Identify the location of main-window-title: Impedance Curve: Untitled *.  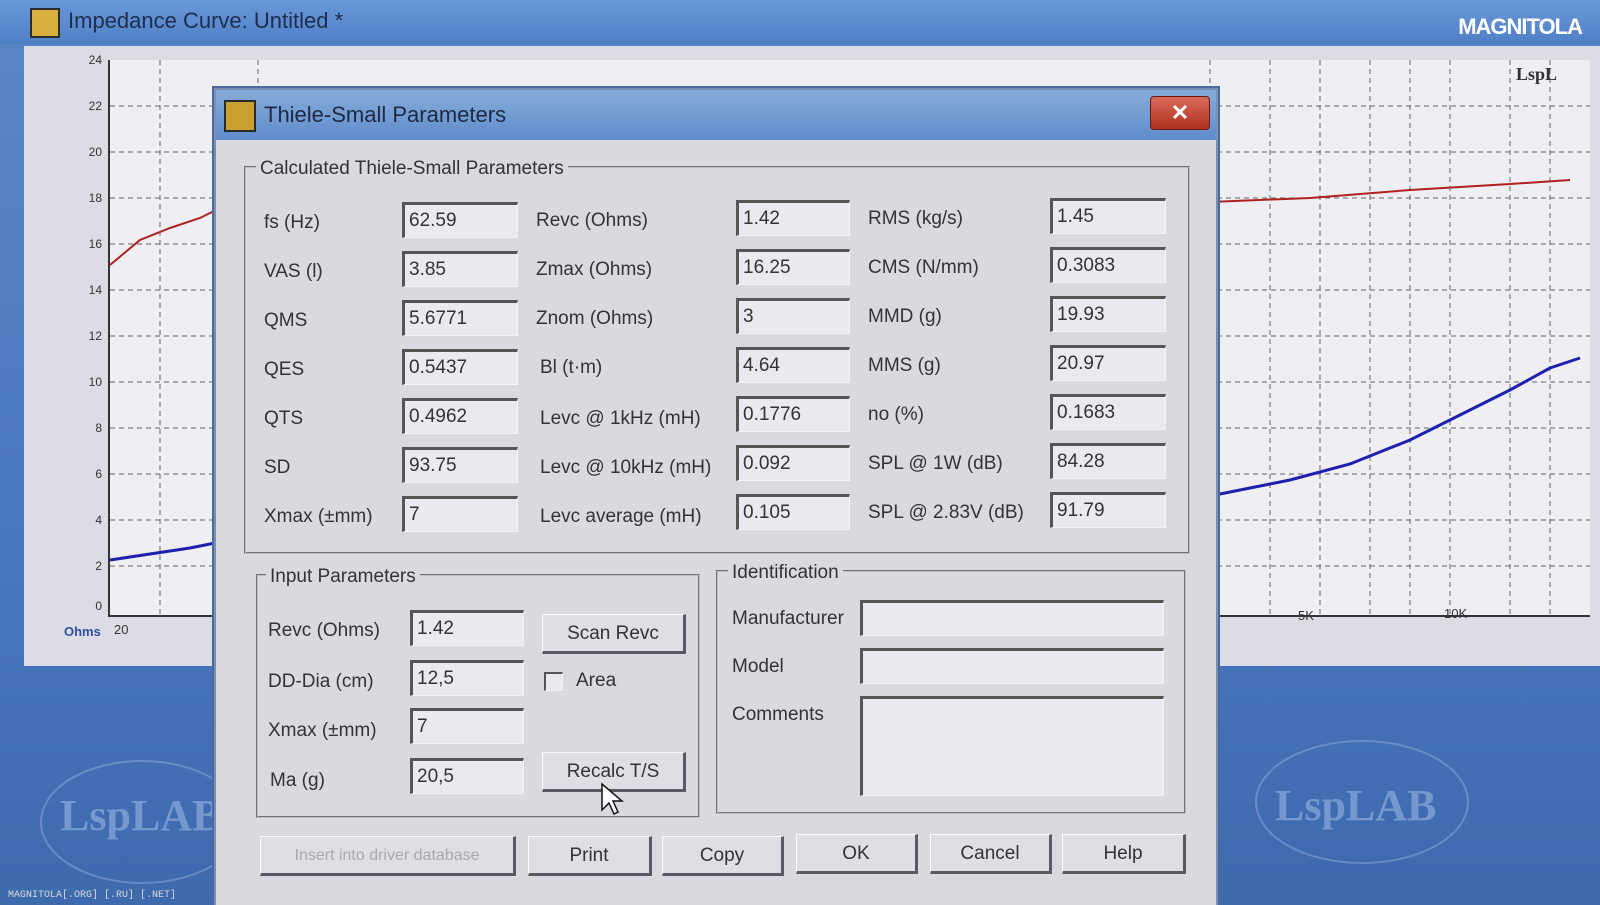
(206, 20).